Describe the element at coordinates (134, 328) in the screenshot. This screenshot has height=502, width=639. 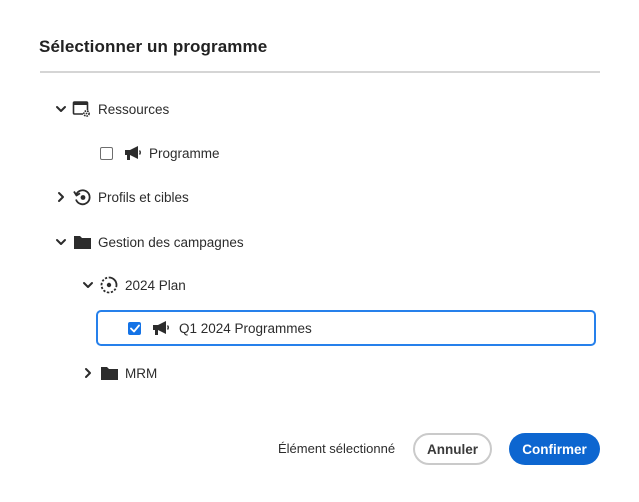
I see `q1-programmes-checkbox` at that location.